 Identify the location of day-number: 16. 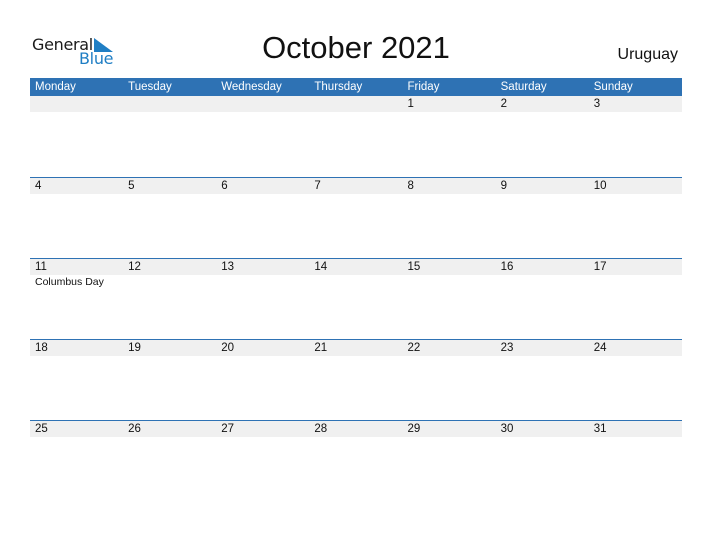
(507, 267).